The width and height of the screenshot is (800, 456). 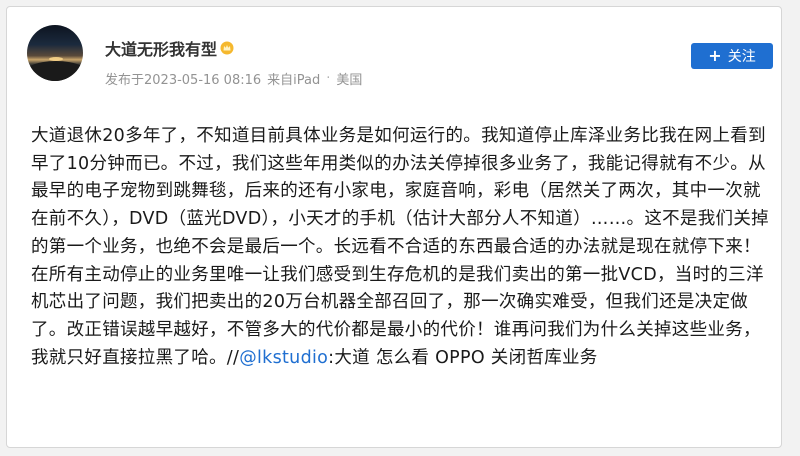 I want to click on post-text-tail: :大道 怎么看 OPPO 关闭哲库业务, so click(x=463, y=357).